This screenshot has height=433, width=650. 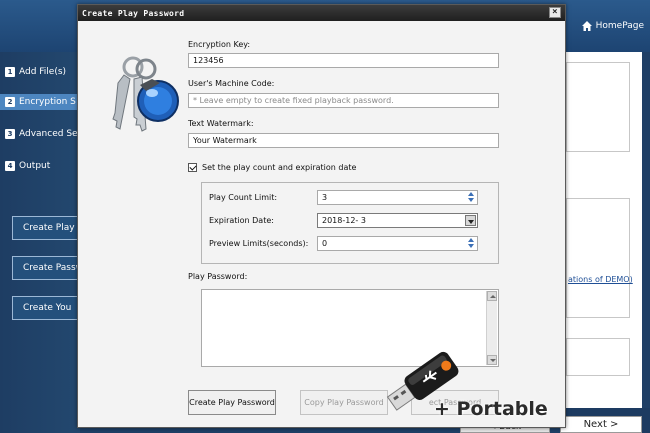 What do you see at coordinates (232, 402) in the screenshot?
I see `create-play-password-button: Create Play Password` at bounding box center [232, 402].